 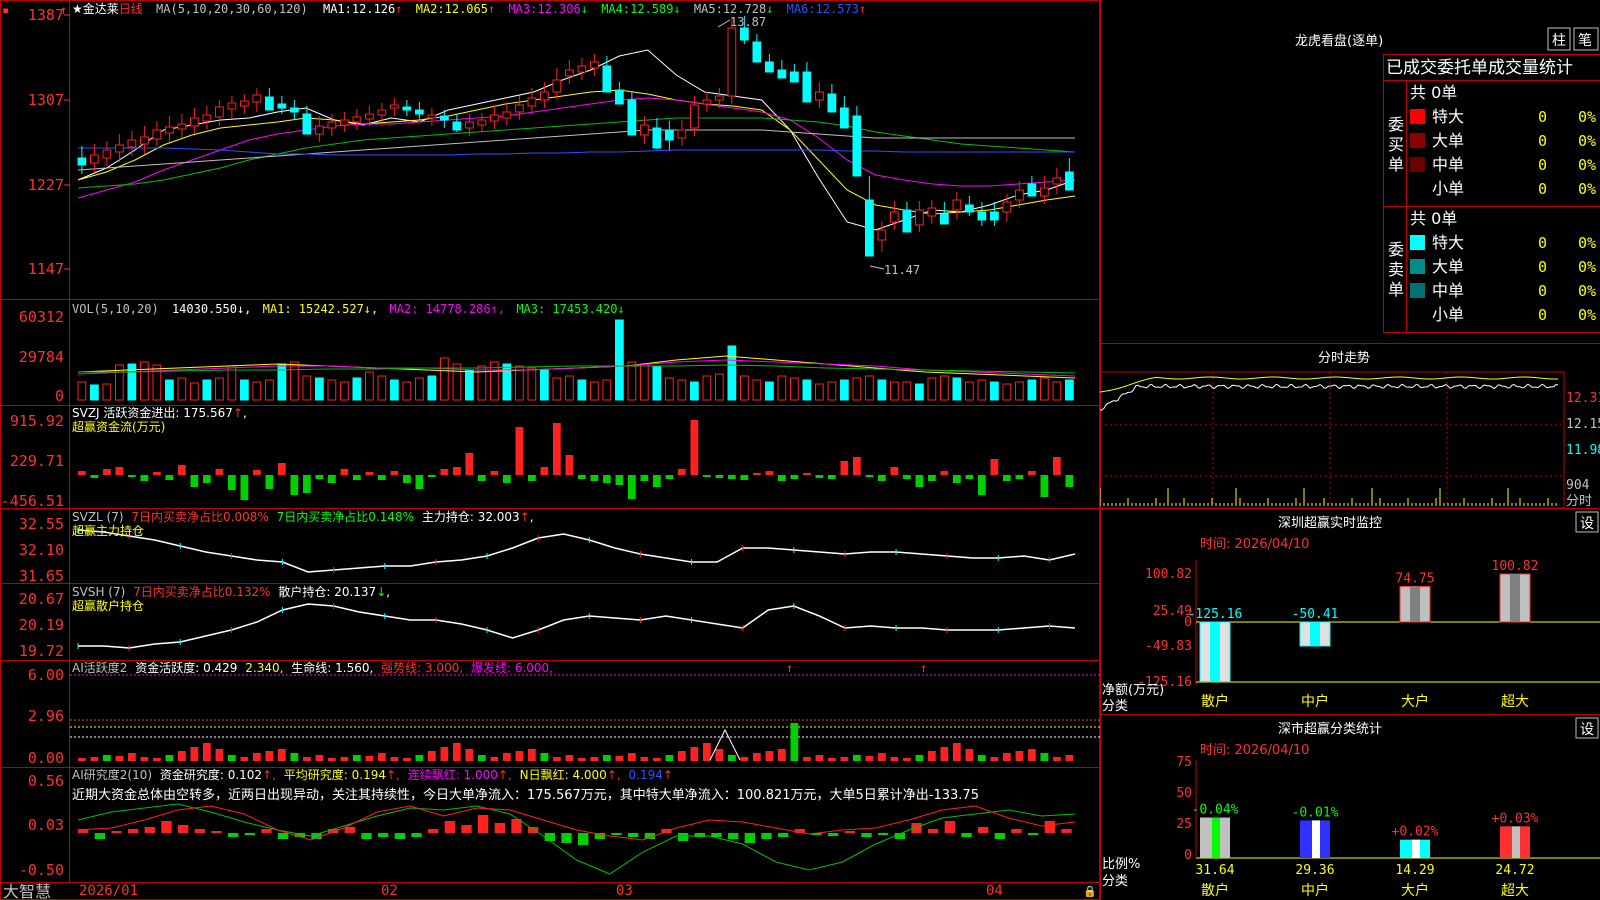 What do you see at coordinates (337, 9) in the screenshot?
I see `ma1-label: MA1:` at bounding box center [337, 9].